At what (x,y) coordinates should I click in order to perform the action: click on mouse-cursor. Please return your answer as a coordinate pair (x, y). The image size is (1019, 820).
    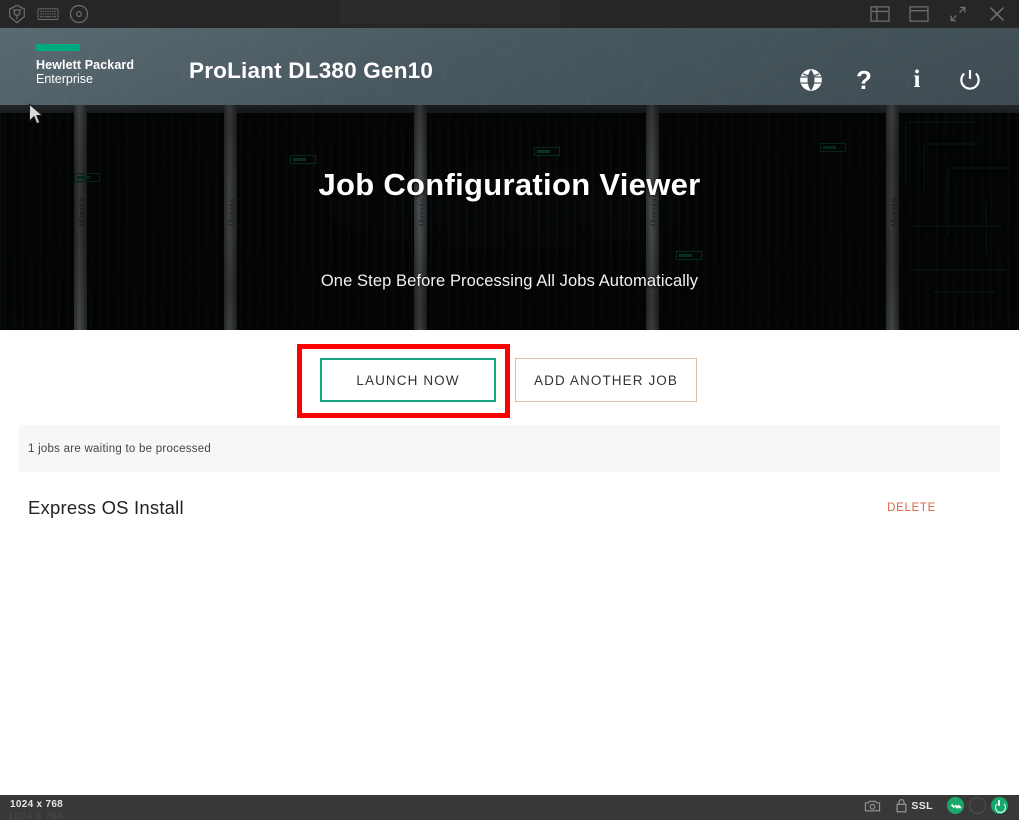
    Looking at the image, I should click on (36, 115).